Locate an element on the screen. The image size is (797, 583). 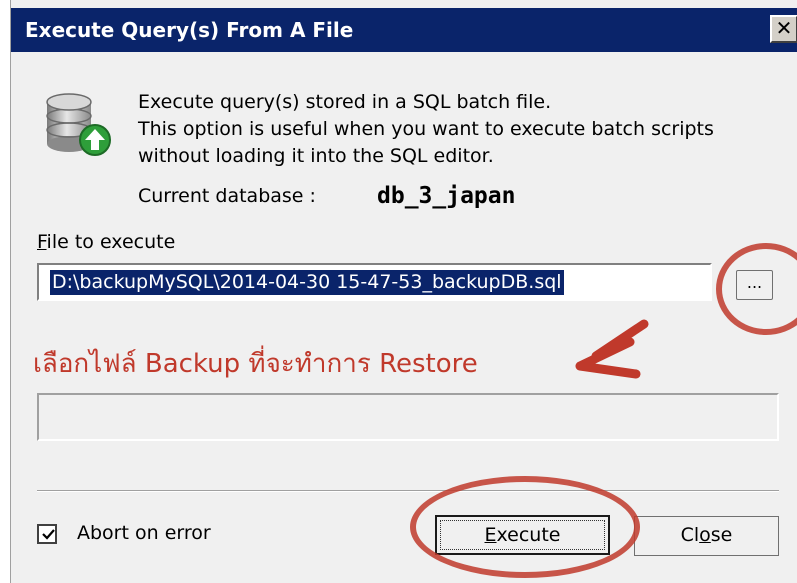
divider is located at coordinates (408, 491).